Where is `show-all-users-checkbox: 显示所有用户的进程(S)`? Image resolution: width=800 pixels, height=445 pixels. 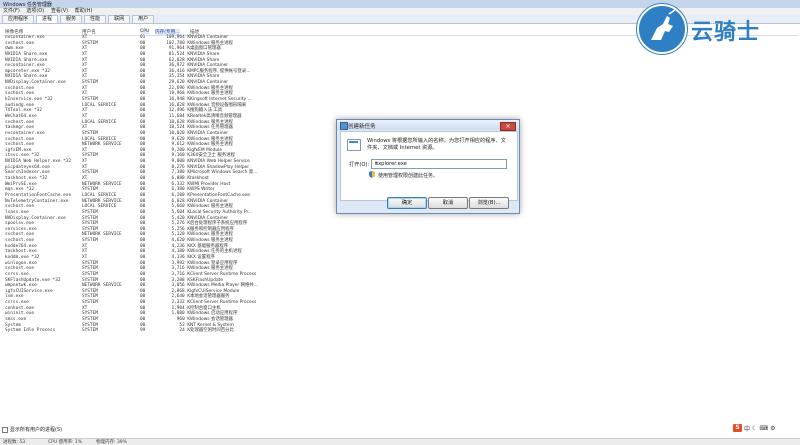
show-all-users-checkbox: 显示所有用户的进程(S) is located at coordinates (32, 429).